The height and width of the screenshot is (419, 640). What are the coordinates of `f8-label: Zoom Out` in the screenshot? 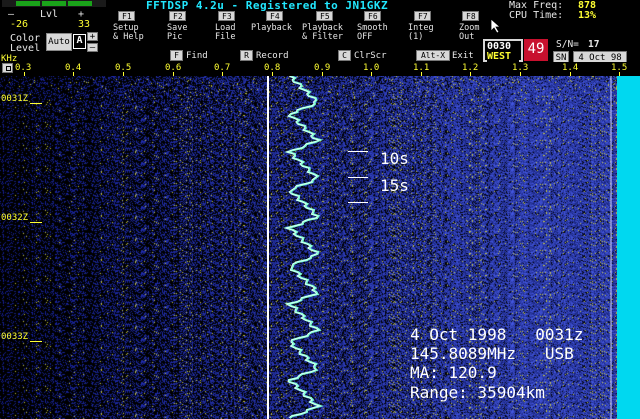 It's located at (469, 33).